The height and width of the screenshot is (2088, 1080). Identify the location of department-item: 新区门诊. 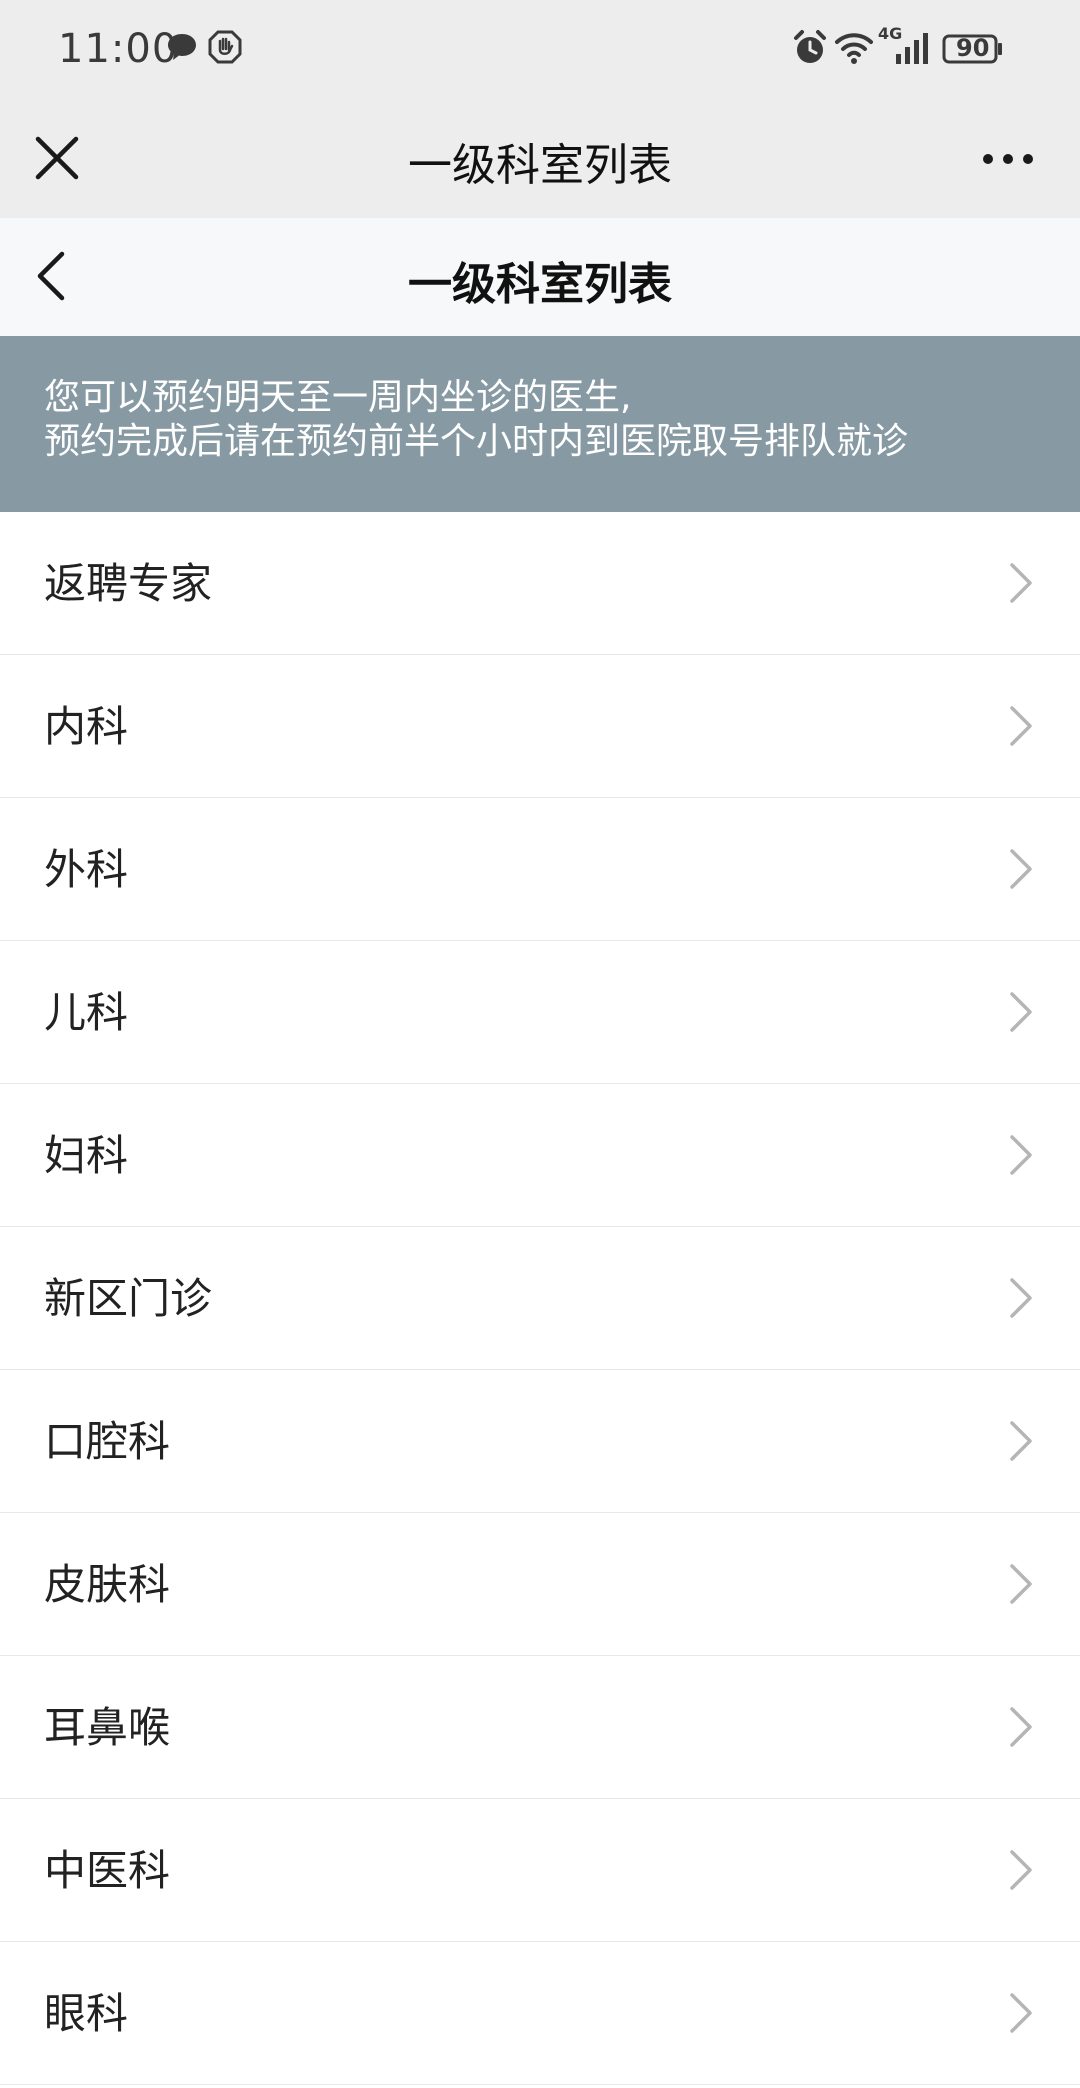
(540, 1298).